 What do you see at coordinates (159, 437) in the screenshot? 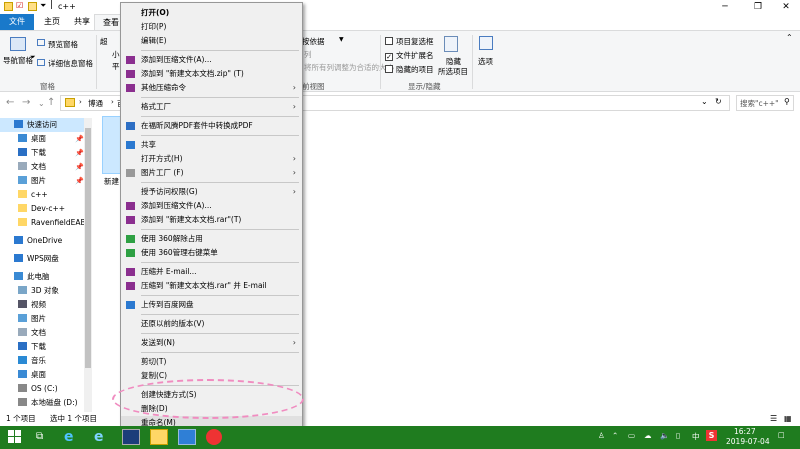
I see `file-explorer-icon` at bounding box center [159, 437].